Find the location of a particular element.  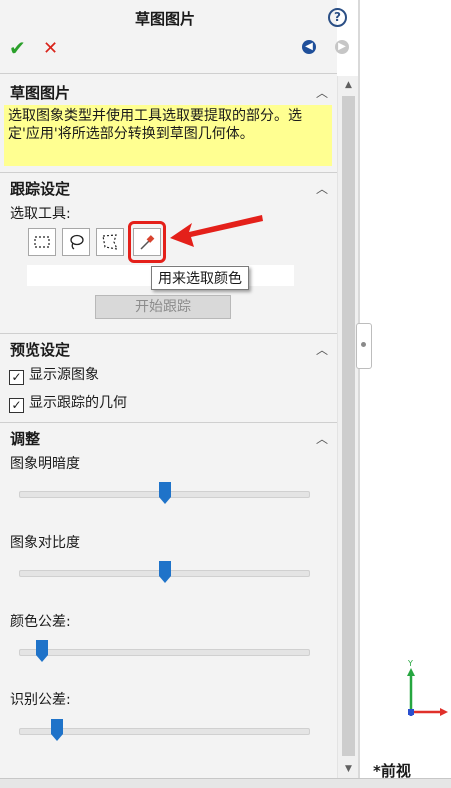

recognition-tolerance-slider-thumb is located at coordinates (56, 730).